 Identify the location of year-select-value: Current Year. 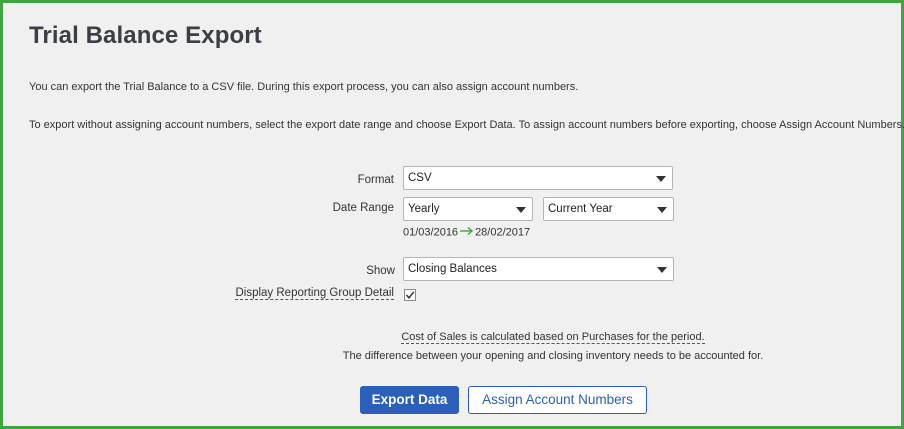
(580, 209).